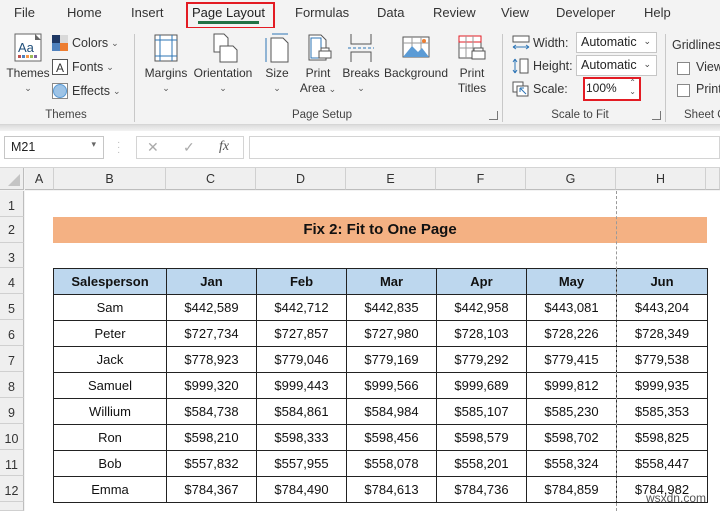 The height and width of the screenshot is (511, 720). Describe the element at coordinates (662, 437) in the screenshot. I see `sales-value-cell: $598,825` at that location.